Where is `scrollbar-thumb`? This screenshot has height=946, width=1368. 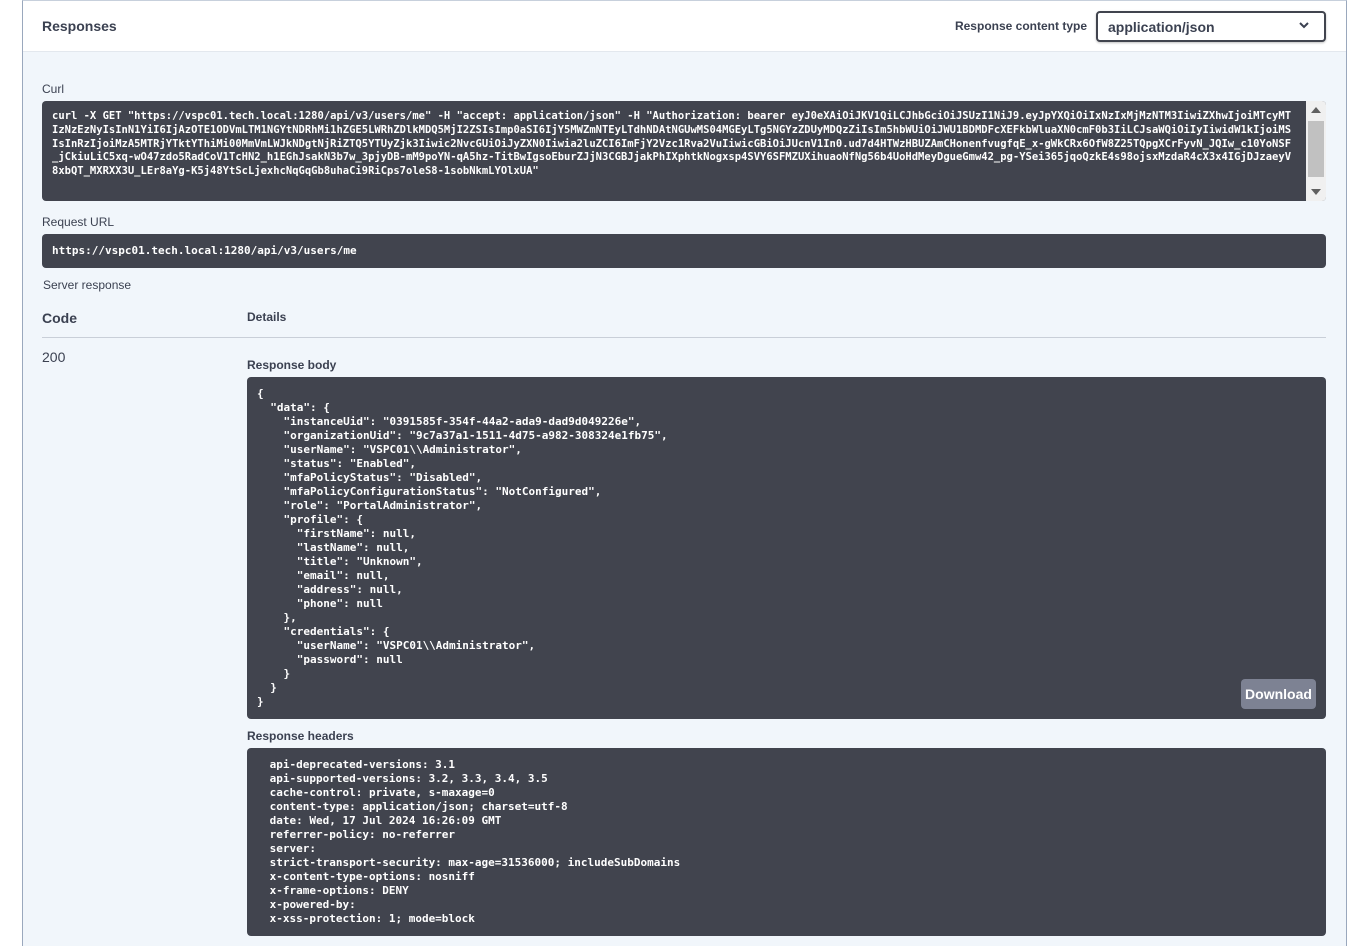 scrollbar-thumb is located at coordinates (1316, 149).